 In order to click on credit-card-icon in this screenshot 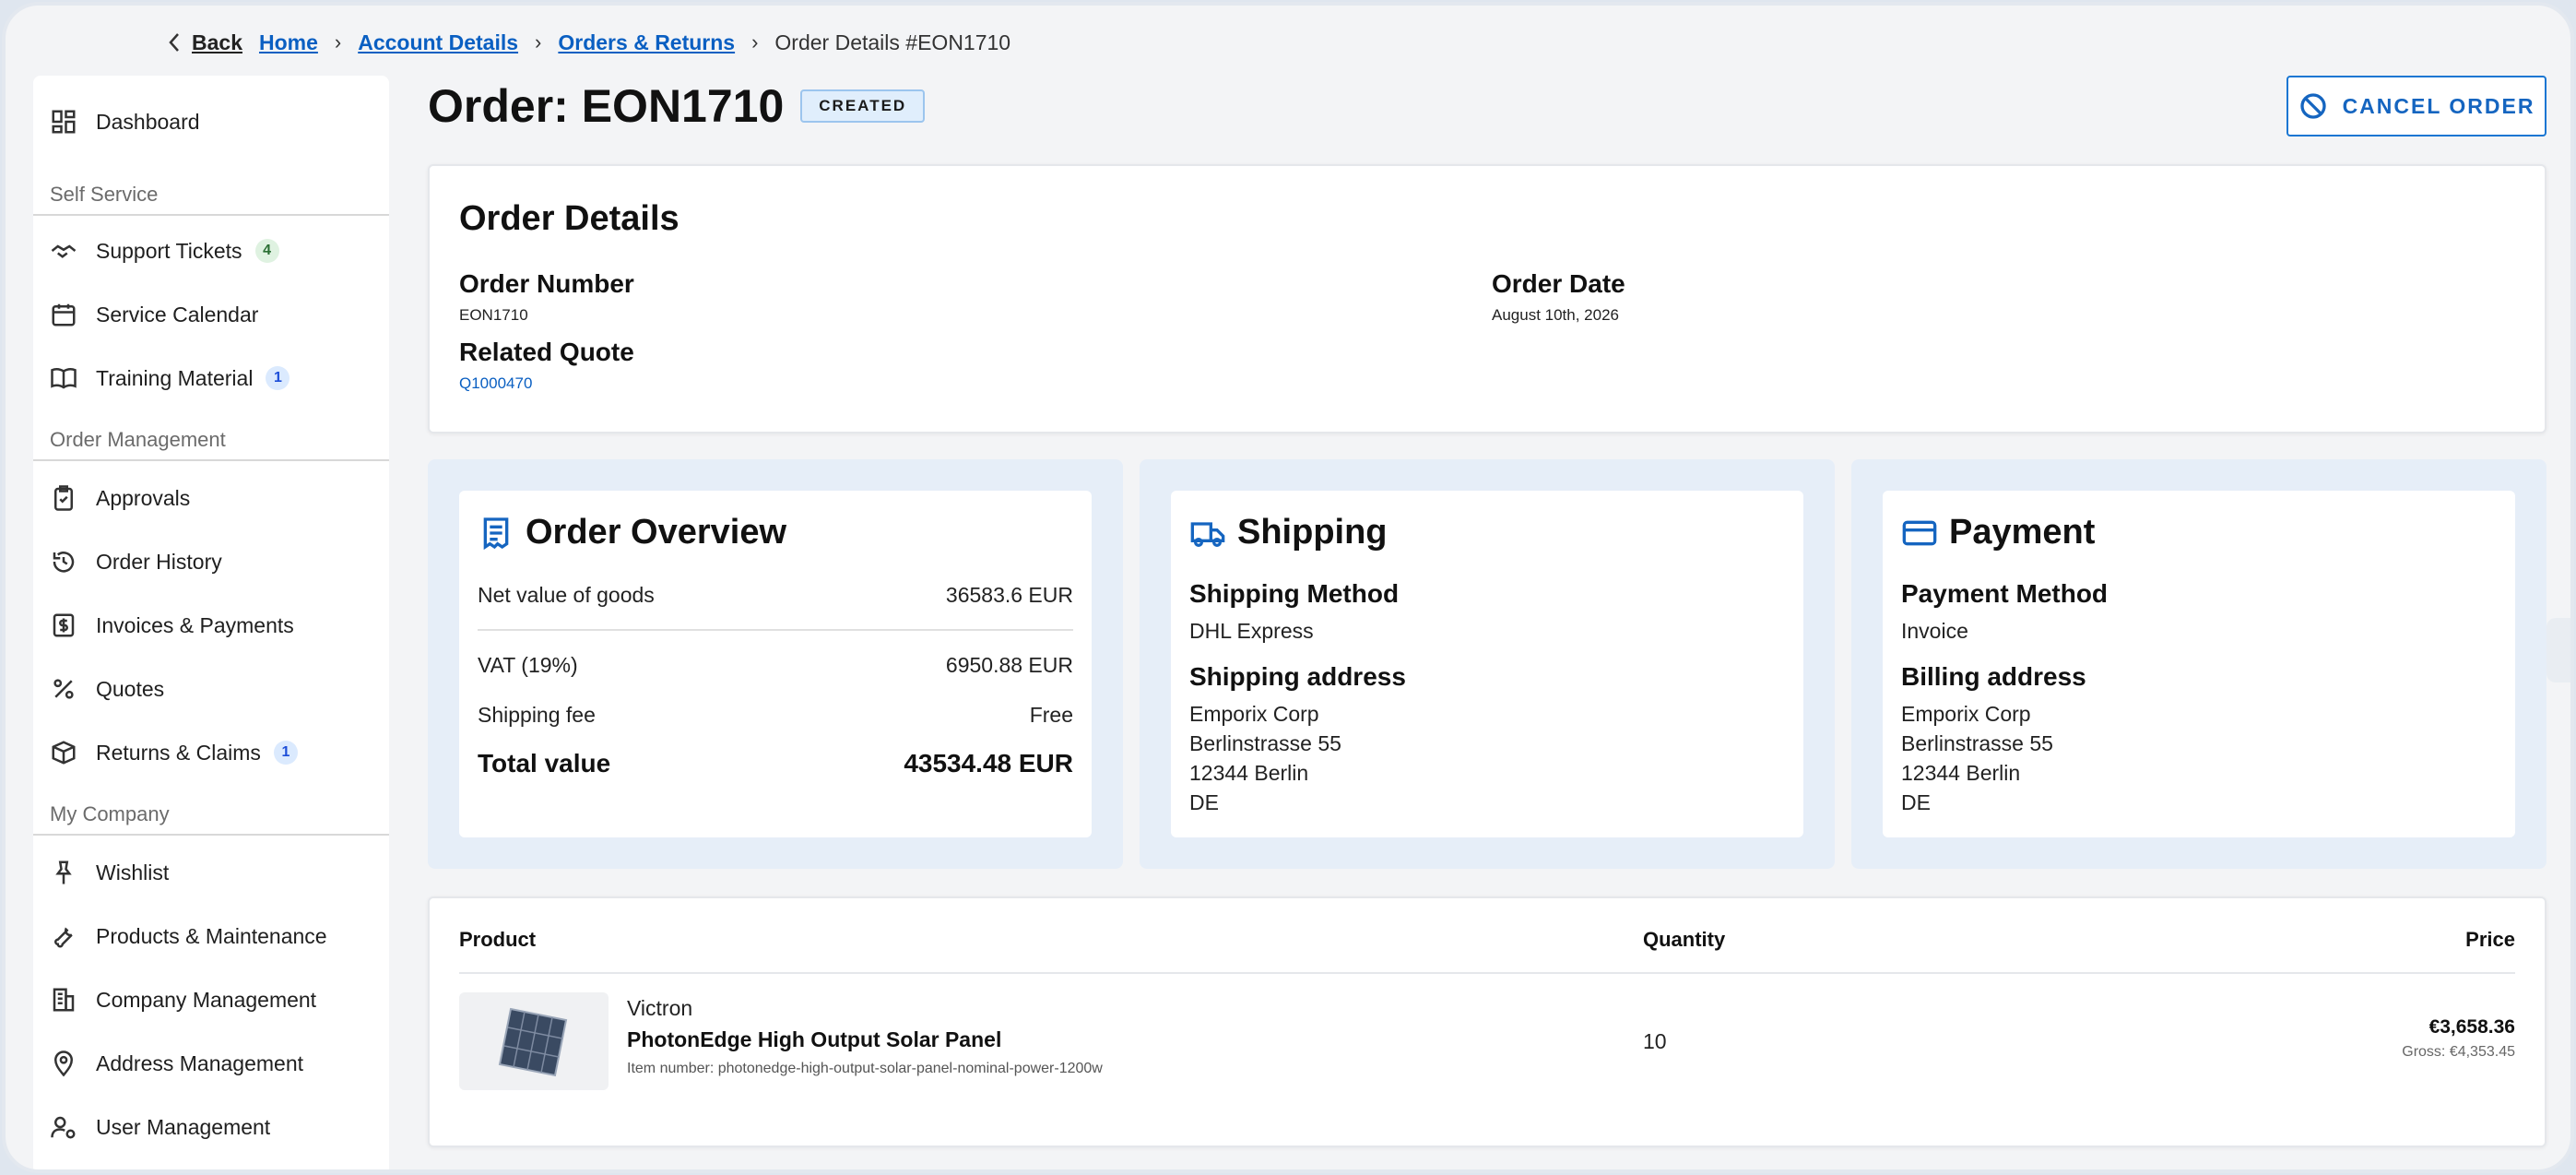, I will do `click(1919, 532)`.